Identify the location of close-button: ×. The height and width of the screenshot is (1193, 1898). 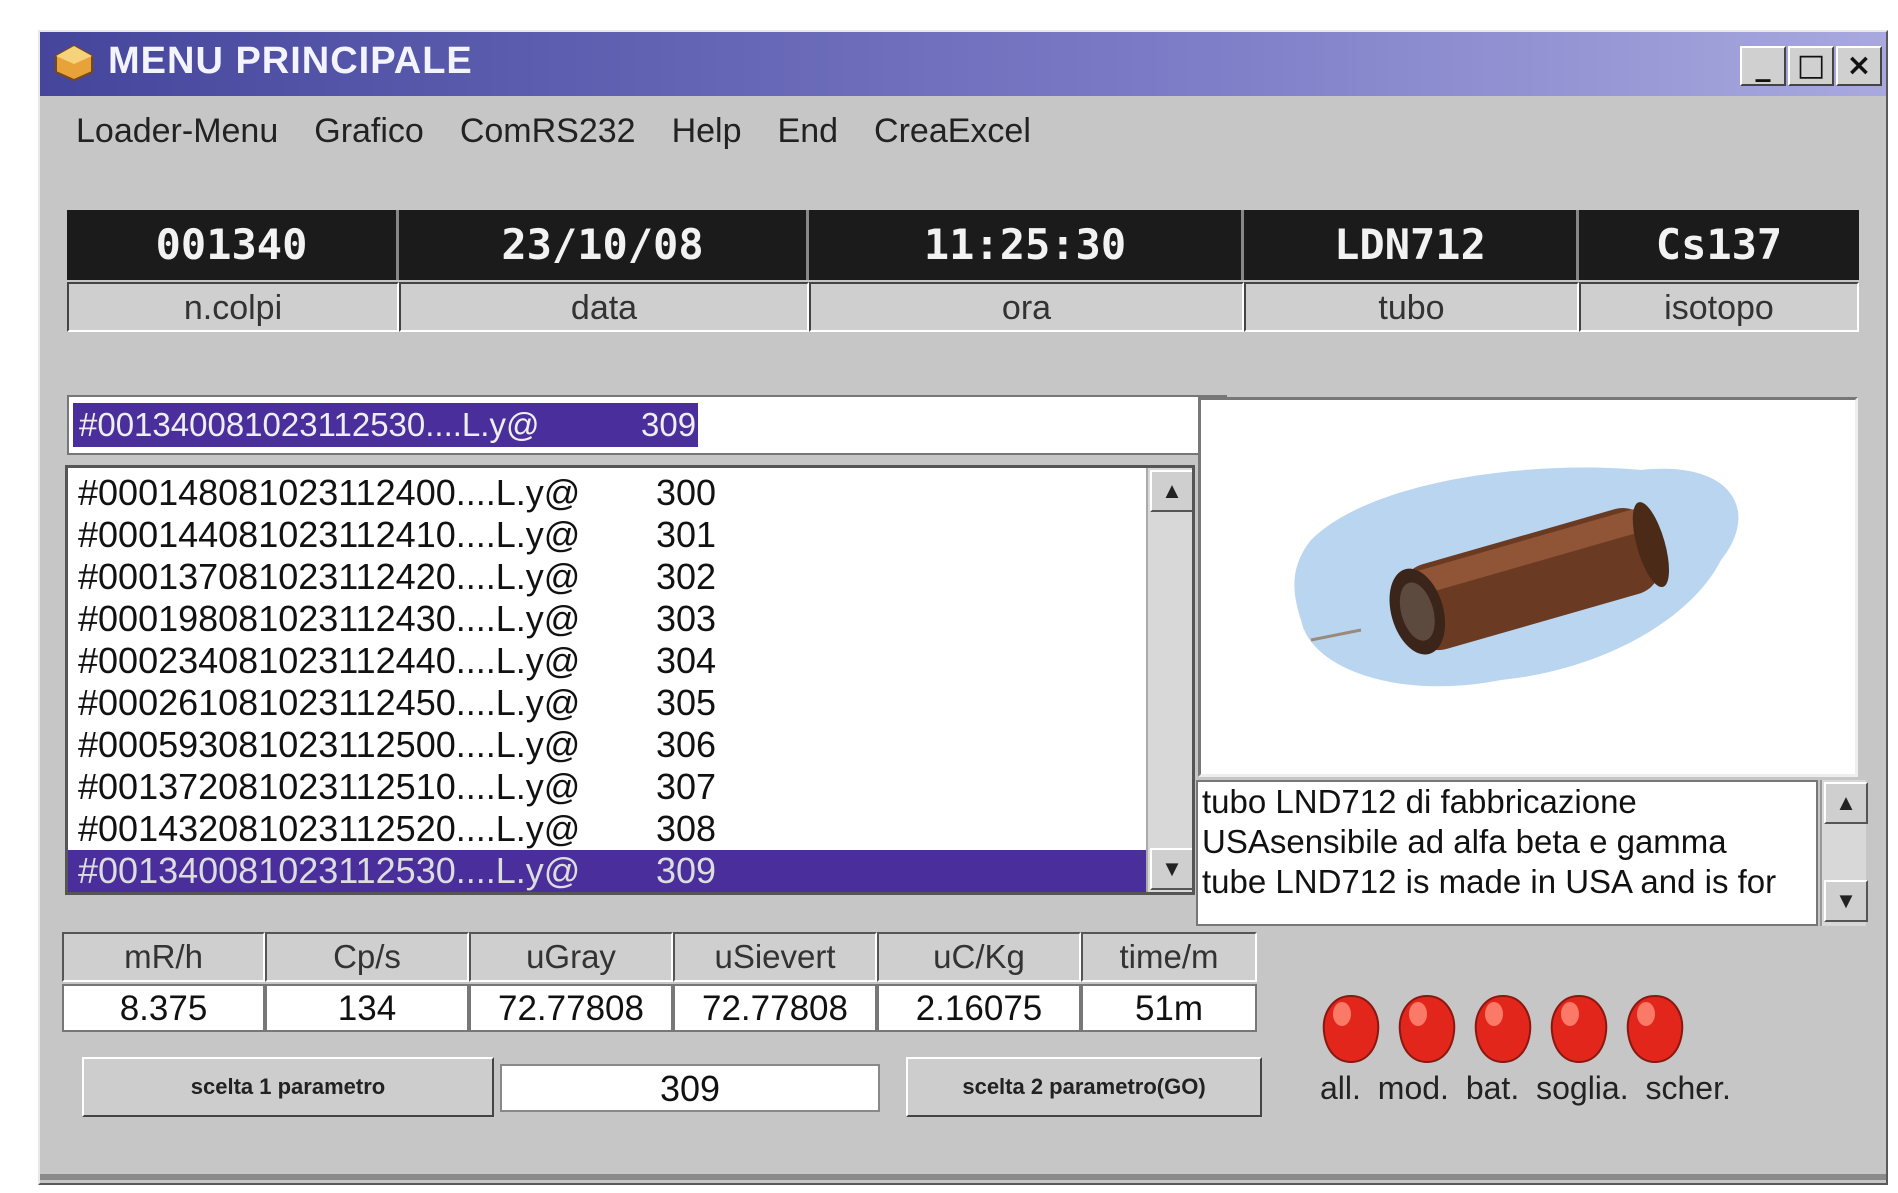
(1859, 66).